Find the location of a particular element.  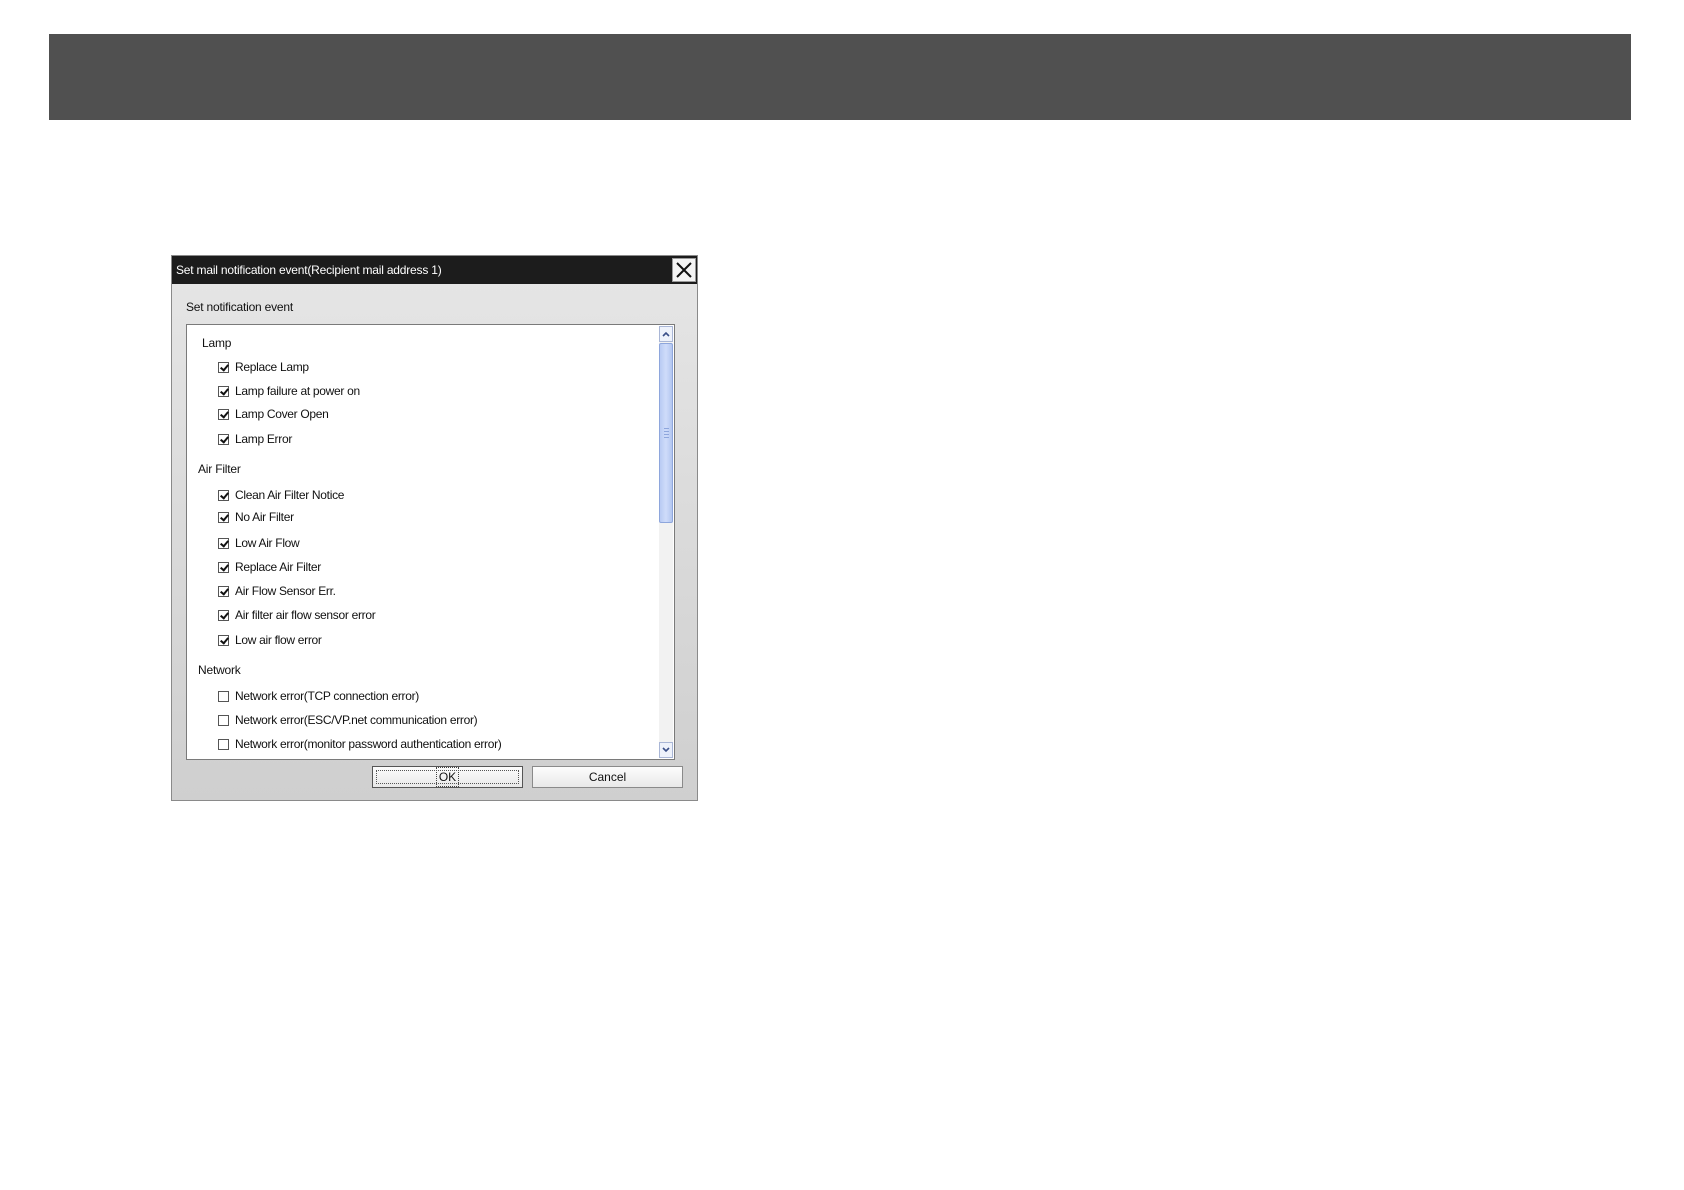

chevron-down-icon is located at coordinates (666, 750).